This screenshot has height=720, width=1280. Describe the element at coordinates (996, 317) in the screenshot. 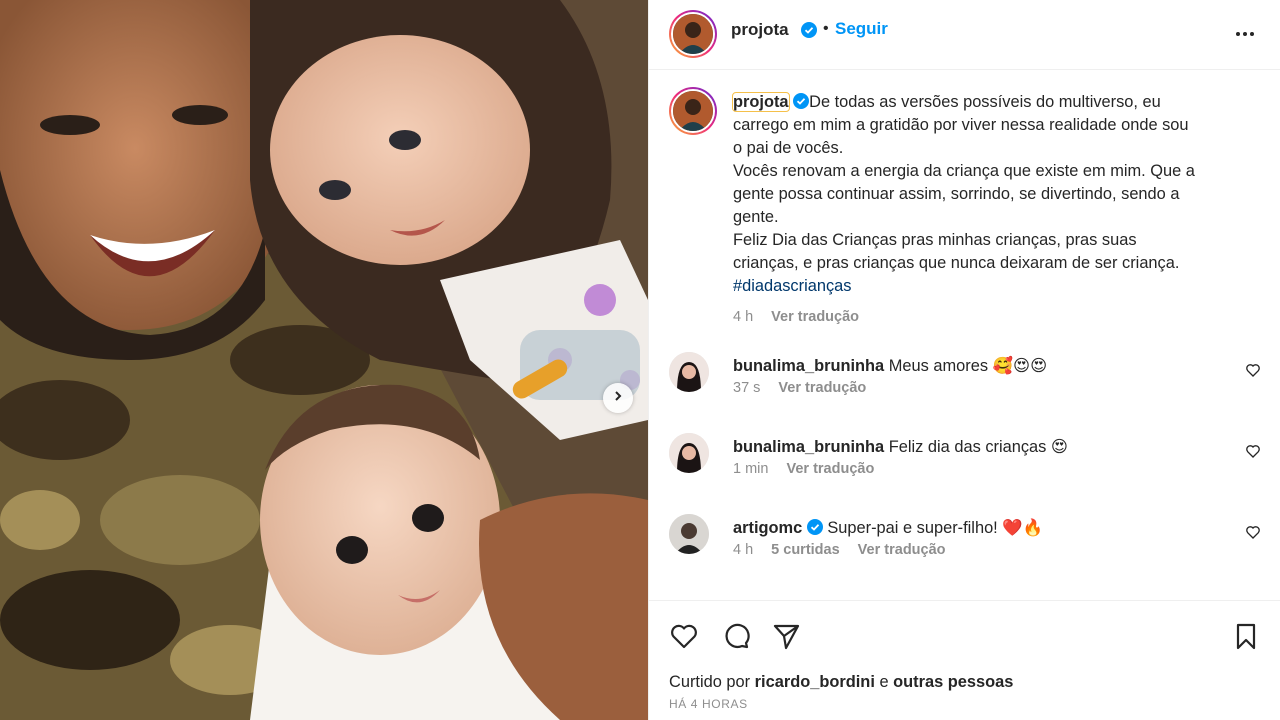

I see `caption-meta: 4 h Ver tradução` at that location.